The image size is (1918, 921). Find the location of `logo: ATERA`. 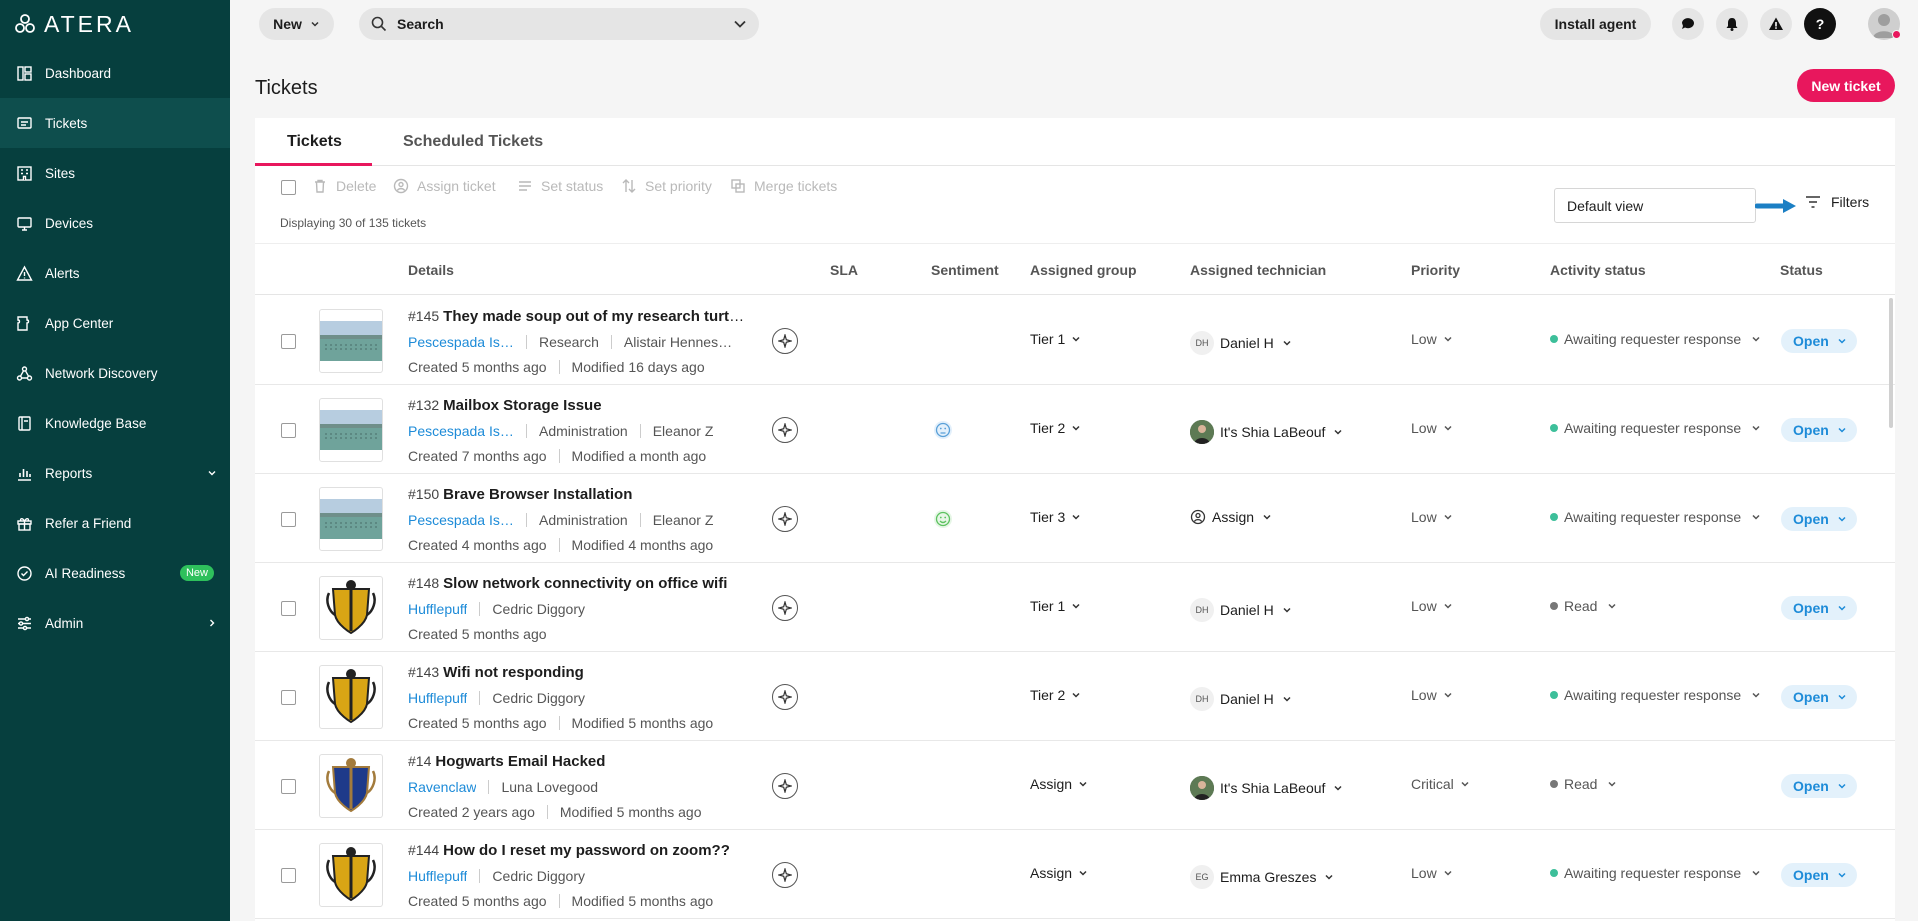

logo: ATERA is located at coordinates (74, 24).